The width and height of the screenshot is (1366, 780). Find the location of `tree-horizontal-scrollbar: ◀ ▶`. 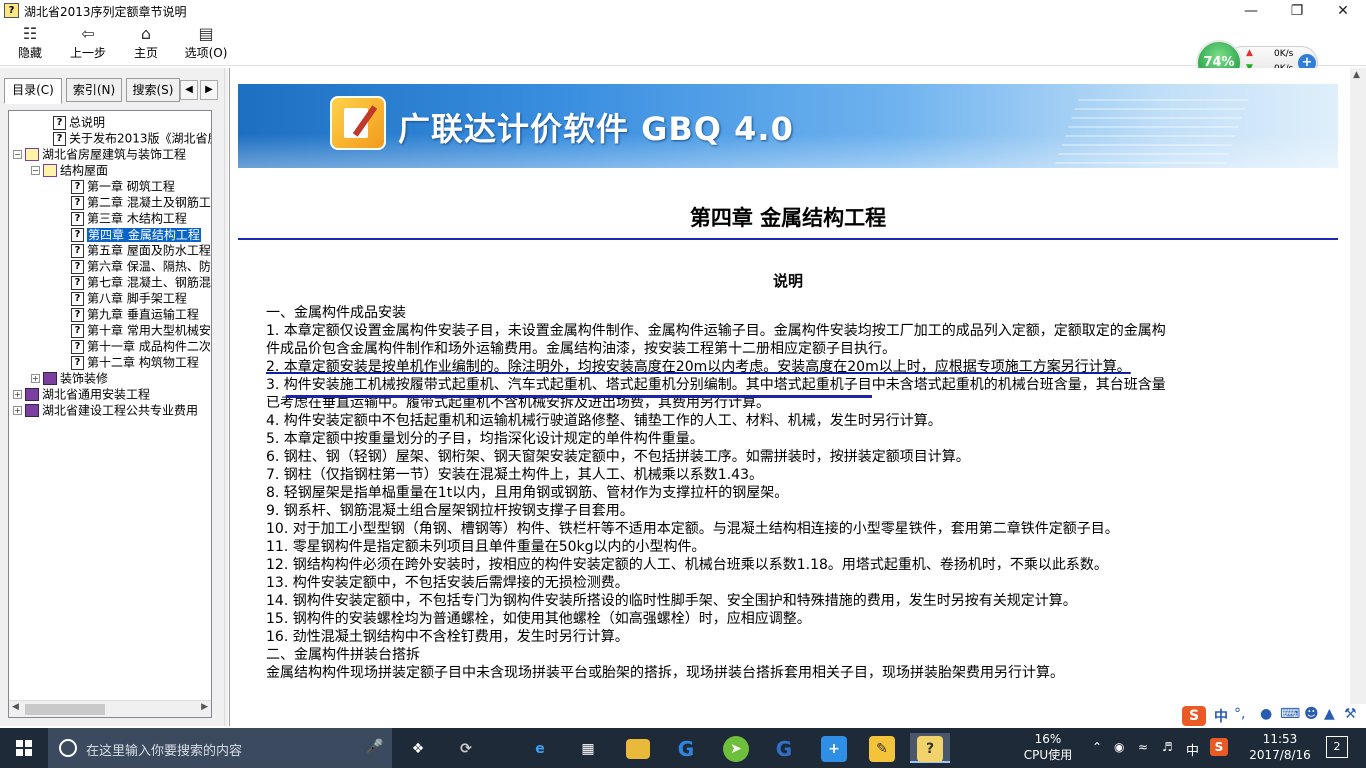

tree-horizontal-scrollbar: ◀ ▶ is located at coordinates (110, 708).